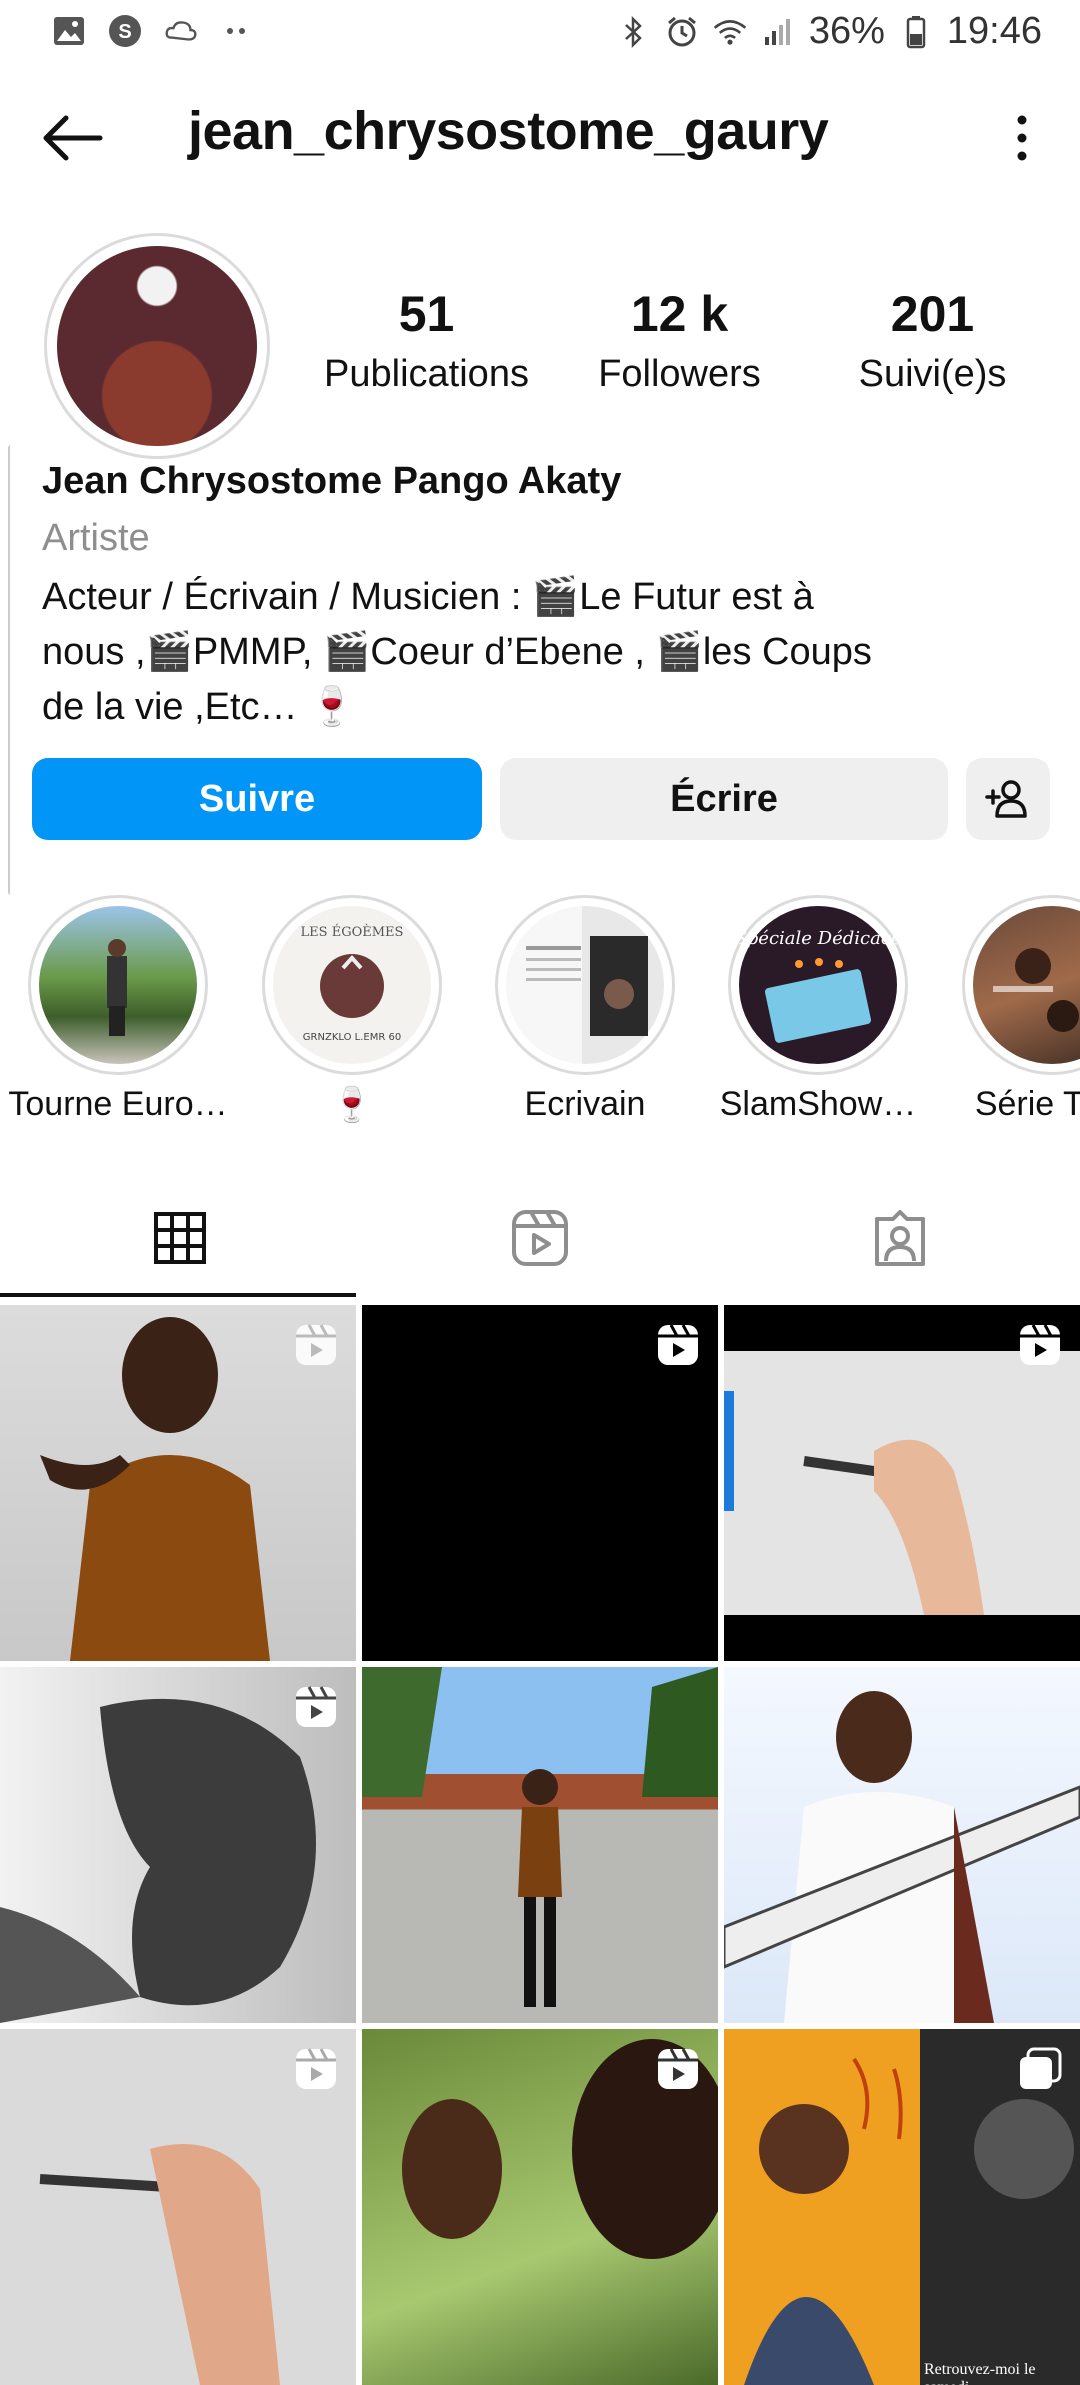 The width and height of the screenshot is (1080, 2385). I want to click on profile-header: jean_chrysostome_gaury, so click(540, 138).